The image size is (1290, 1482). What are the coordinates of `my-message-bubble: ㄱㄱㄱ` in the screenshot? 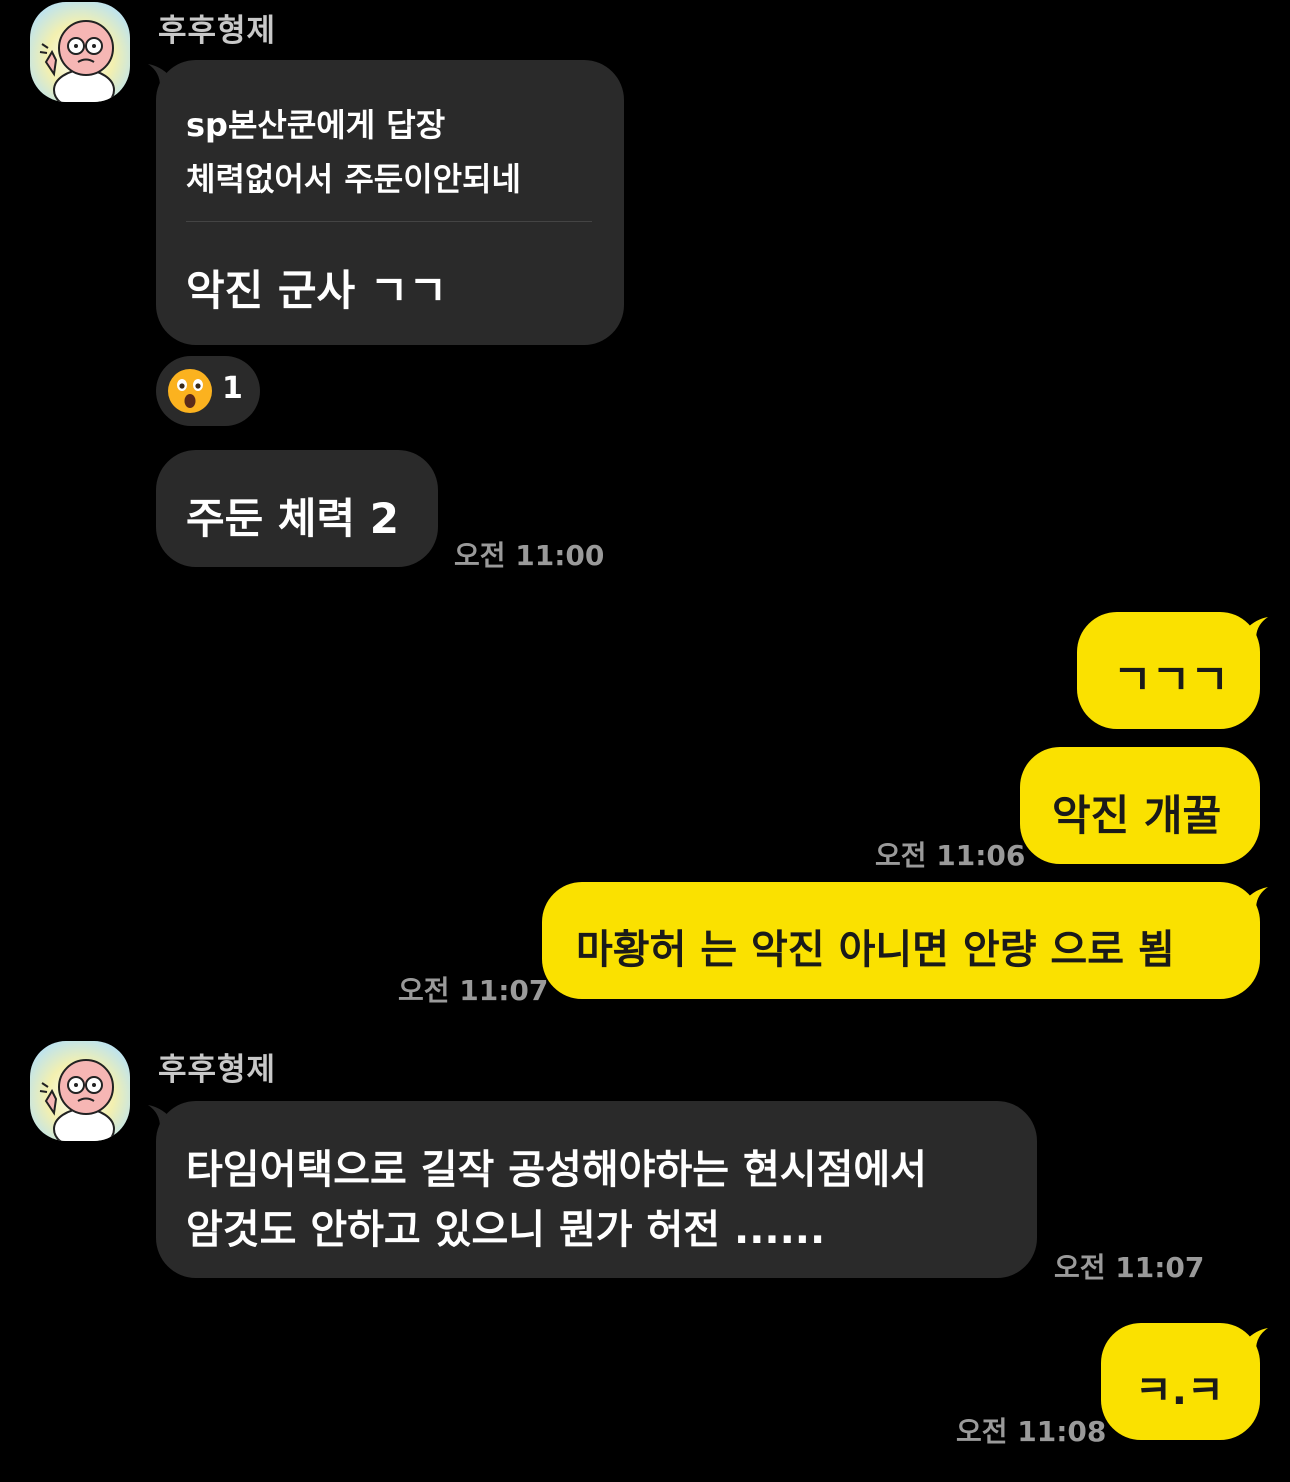 It's located at (1168, 670).